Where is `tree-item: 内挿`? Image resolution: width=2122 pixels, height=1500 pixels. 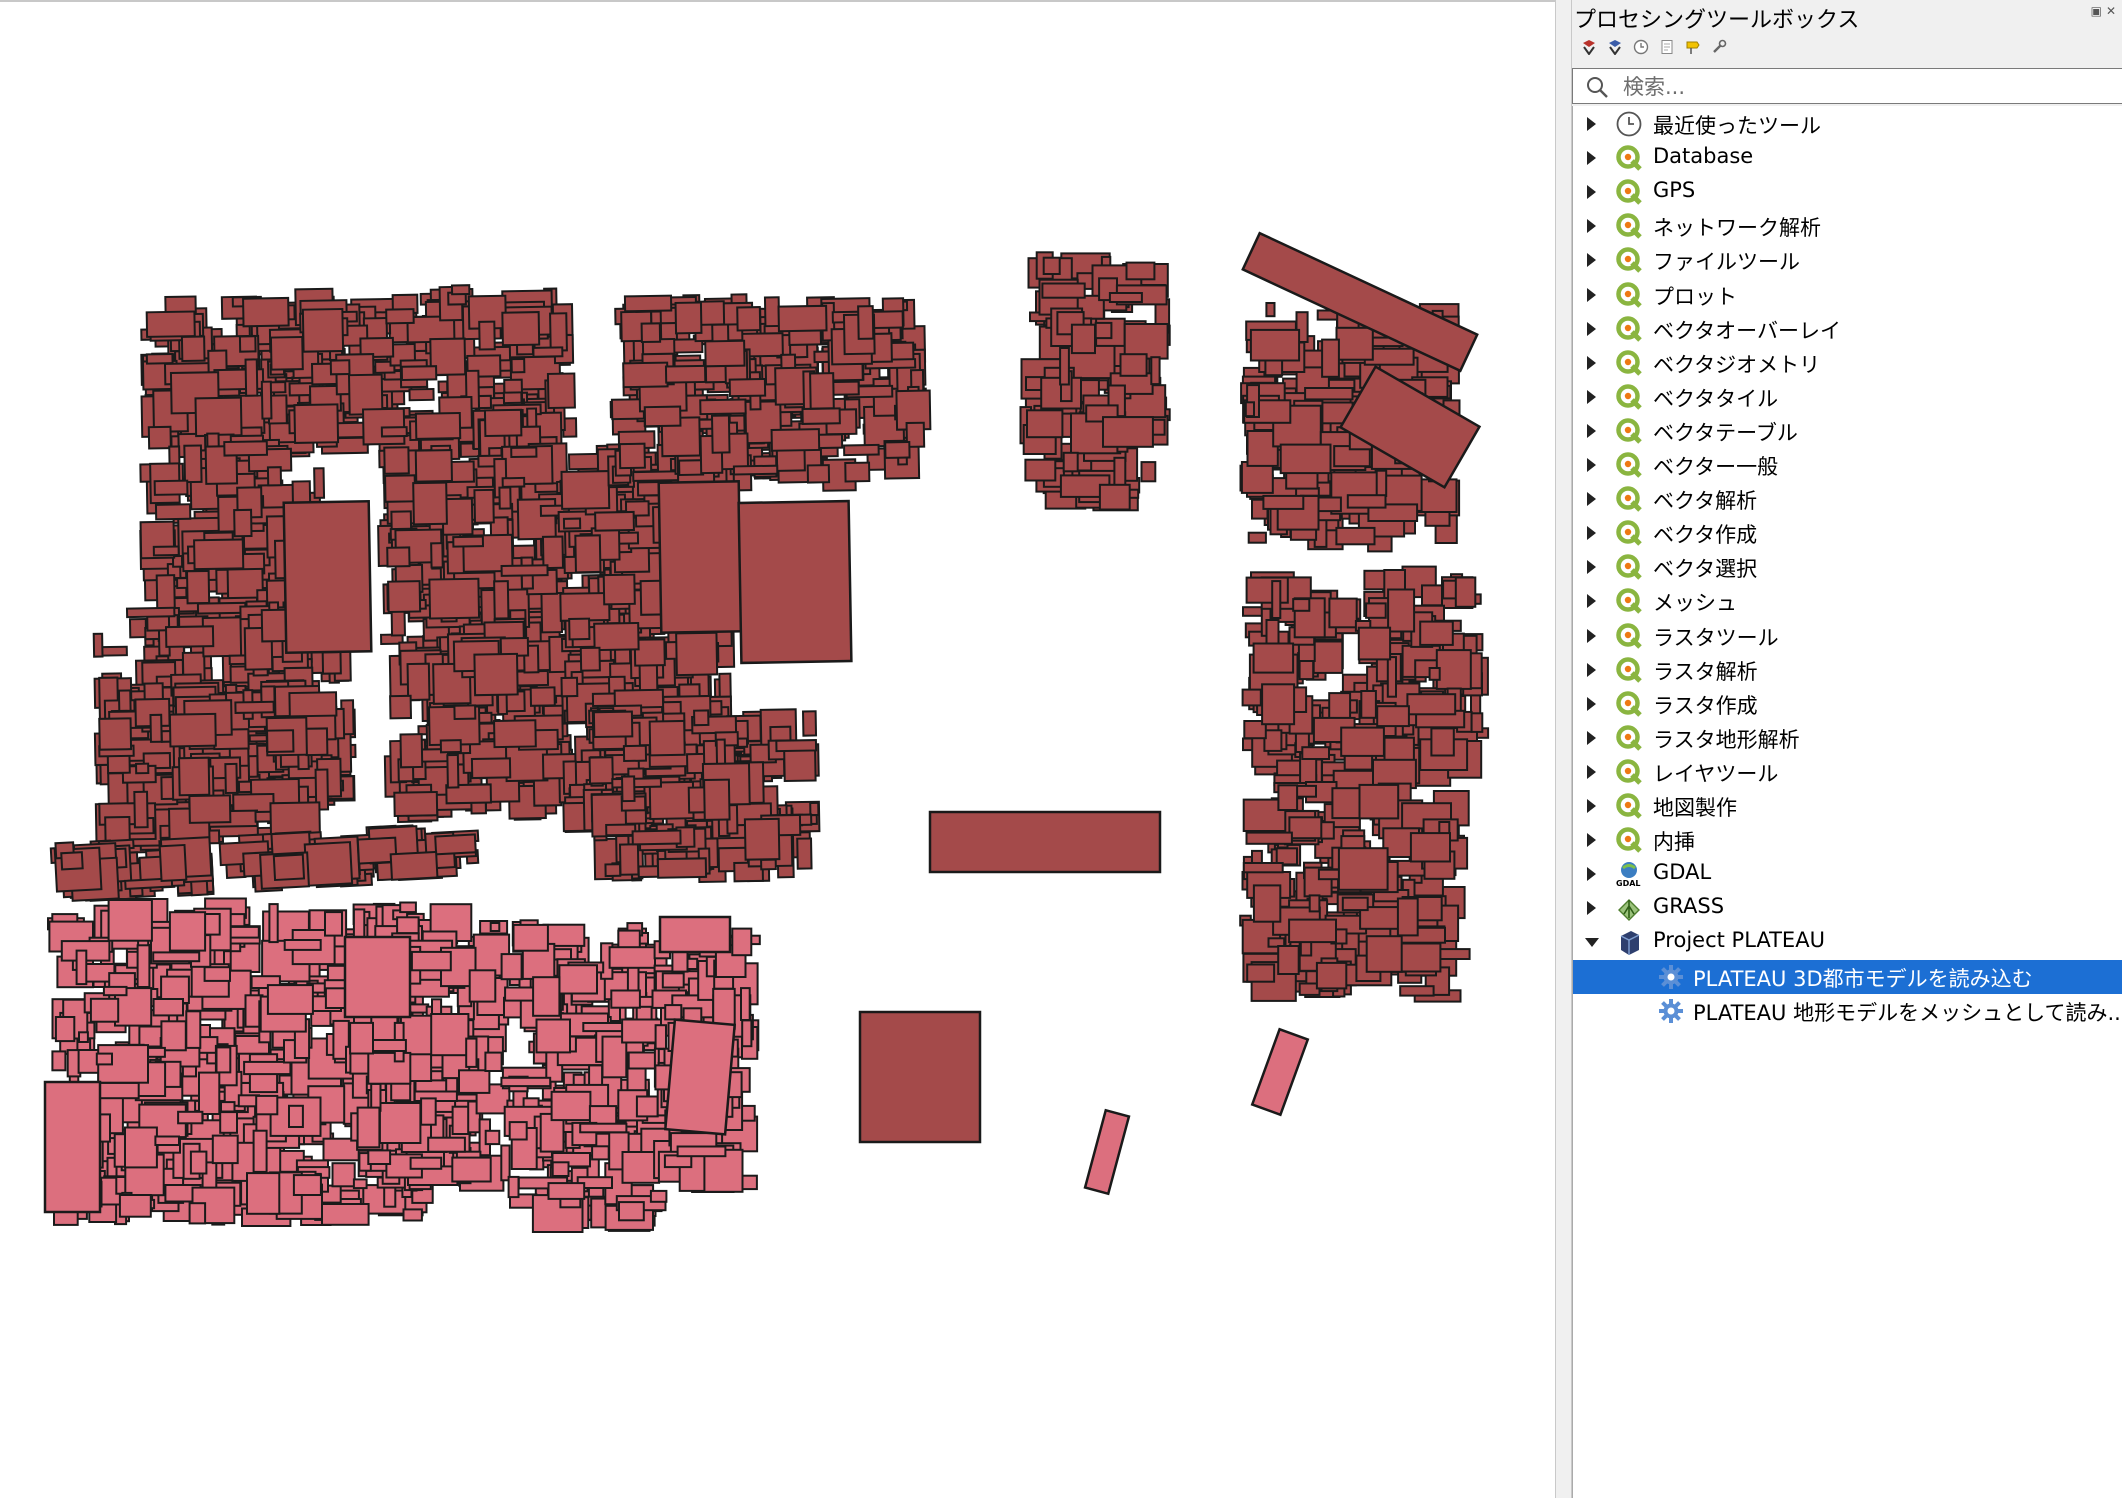
tree-item: 内挿 is located at coordinates (1847, 840).